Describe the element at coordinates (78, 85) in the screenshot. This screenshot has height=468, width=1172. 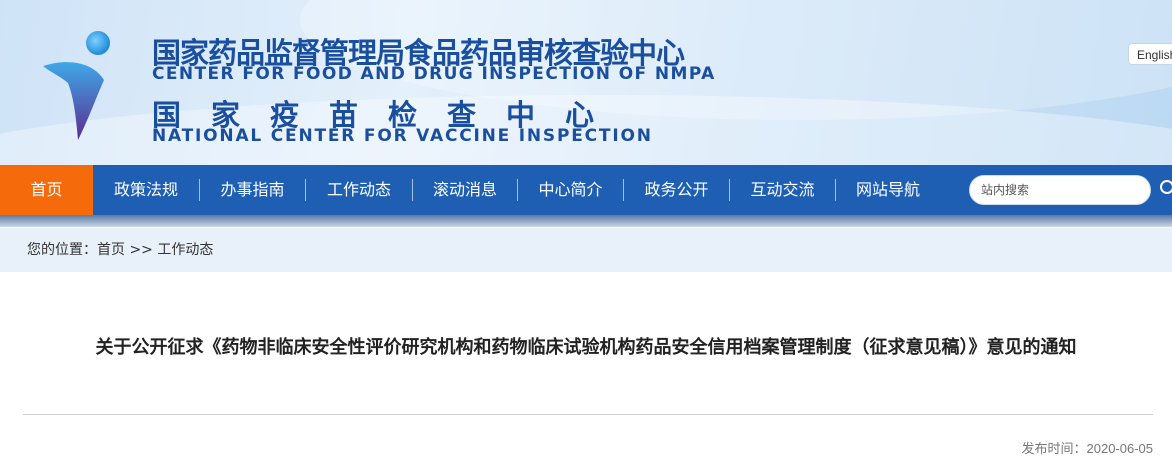
I see `site-logo-icon` at that location.